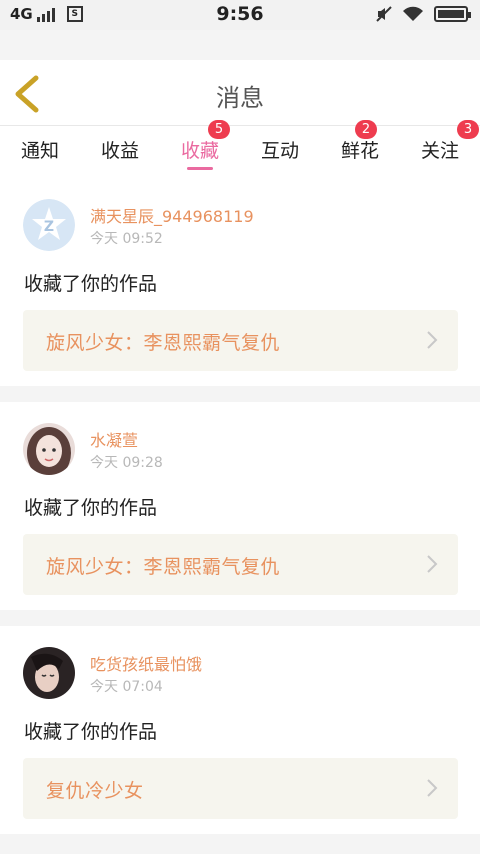  I want to click on battery-icon, so click(452, 14).